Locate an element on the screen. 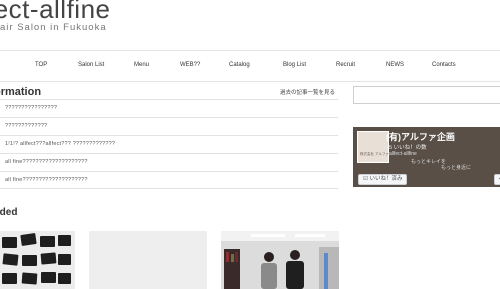 The height and width of the screenshot is (289, 500). facebook-tagline: allfect-allfine is located at coordinates (403, 154).